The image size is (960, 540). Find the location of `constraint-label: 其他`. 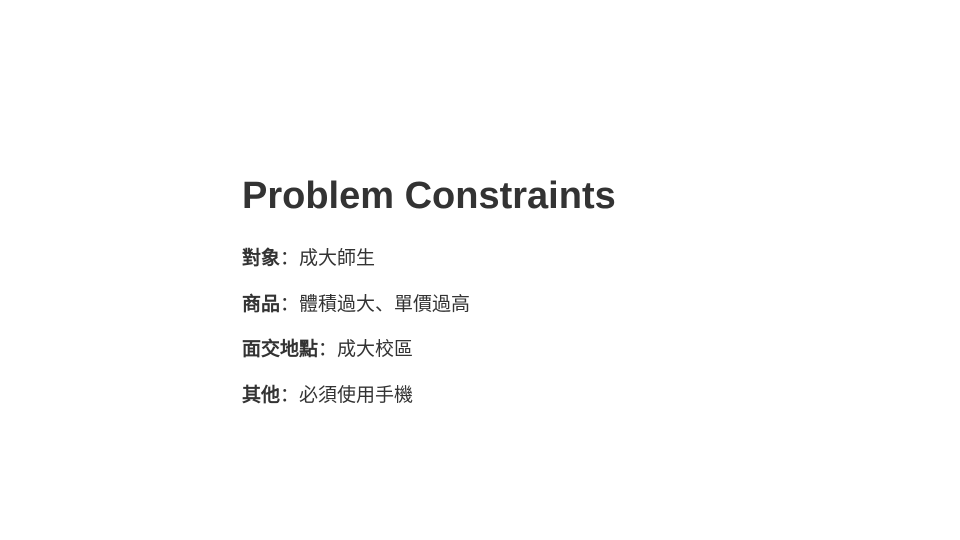

constraint-label: 其他 is located at coordinates (261, 395).